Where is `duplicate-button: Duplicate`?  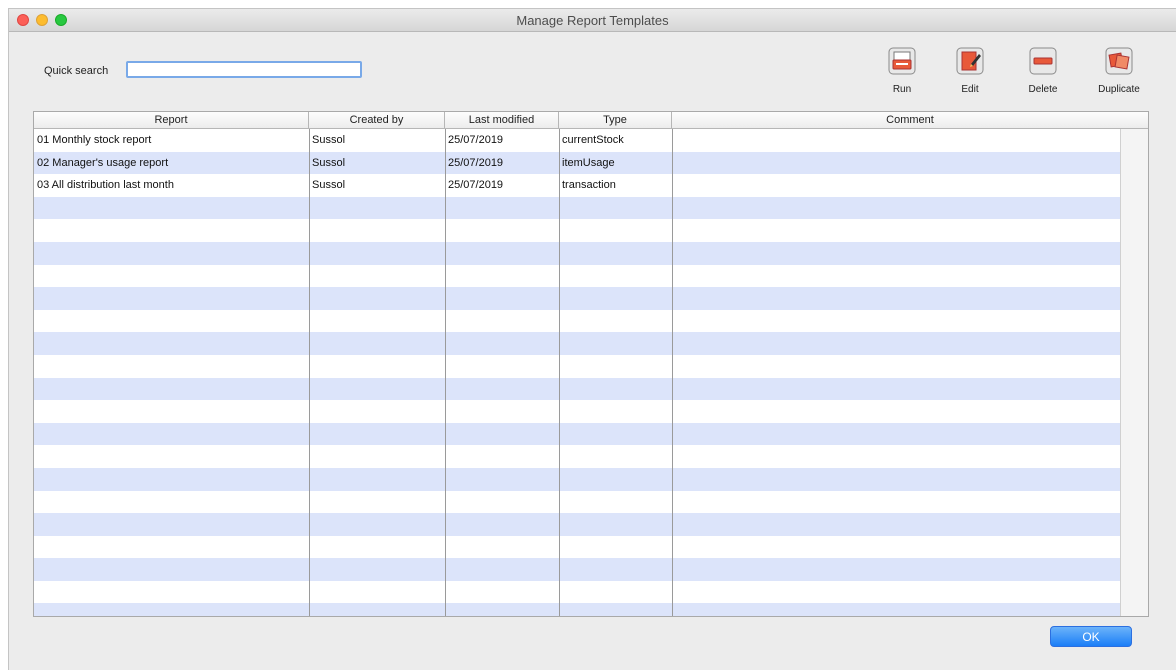 duplicate-button: Duplicate is located at coordinates (1119, 75).